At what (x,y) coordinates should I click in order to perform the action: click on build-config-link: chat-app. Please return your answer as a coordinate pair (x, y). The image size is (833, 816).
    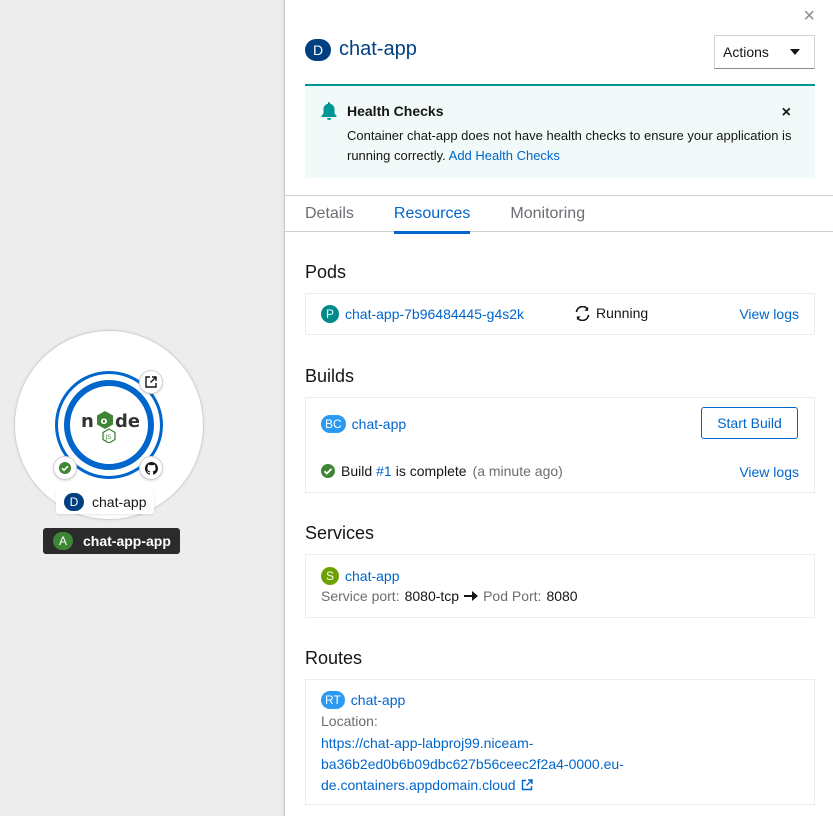
    Looking at the image, I should click on (379, 424).